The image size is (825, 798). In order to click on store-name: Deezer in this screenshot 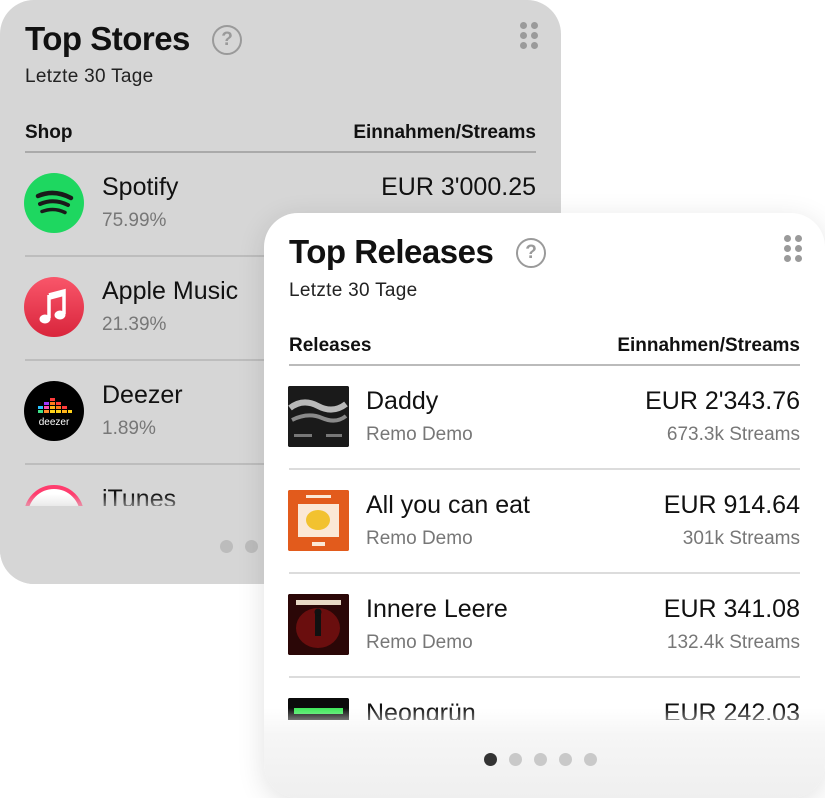, I will do `click(142, 395)`.